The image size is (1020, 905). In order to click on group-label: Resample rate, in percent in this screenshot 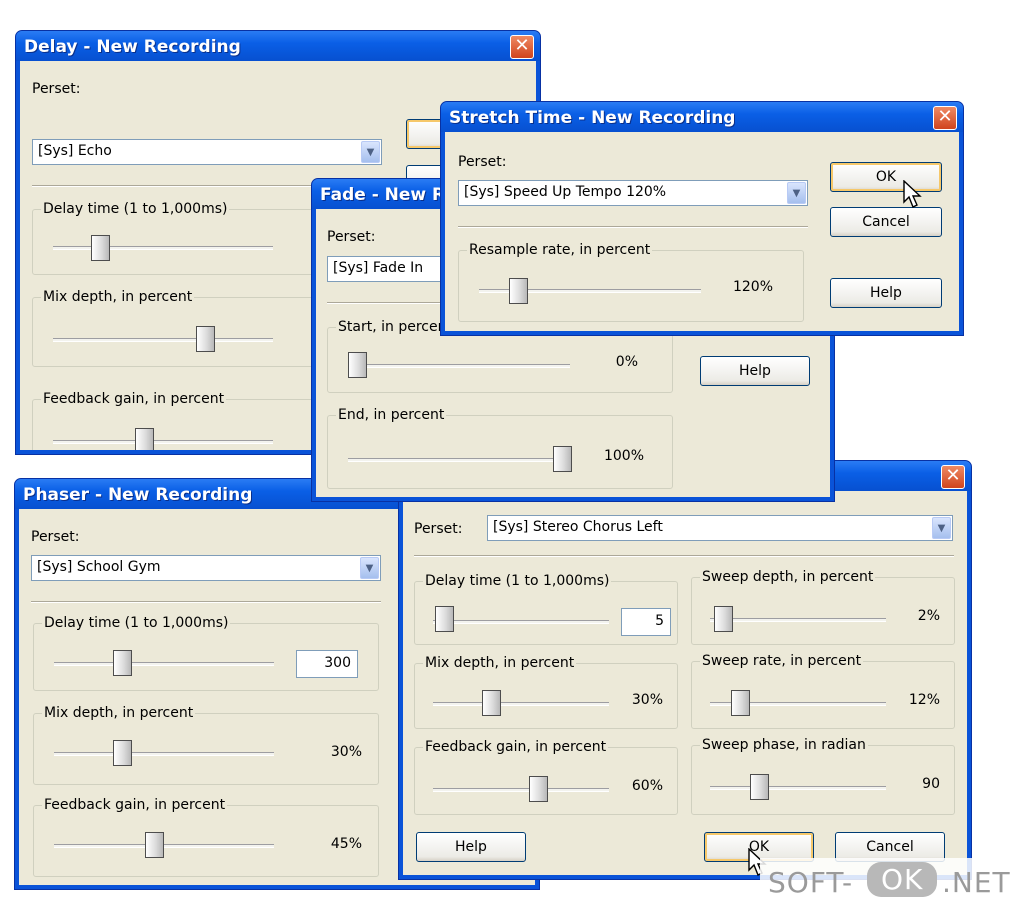, I will do `click(560, 250)`.